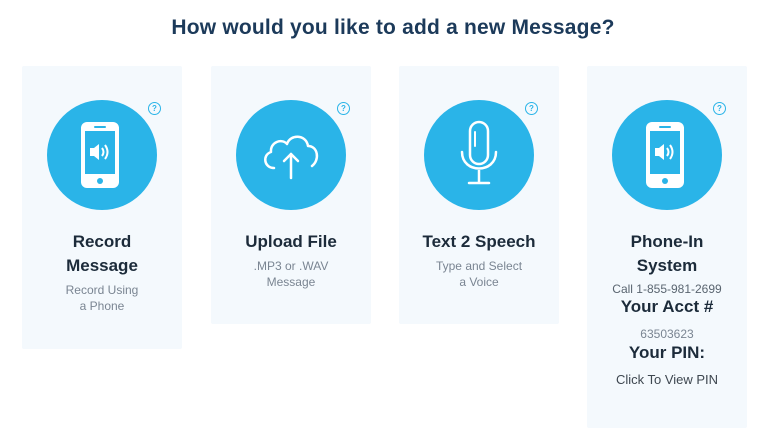 This screenshot has width=768, height=436. What do you see at coordinates (479, 152) in the screenshot?
I see `microphone-icon` at bounding box center [479, 152].